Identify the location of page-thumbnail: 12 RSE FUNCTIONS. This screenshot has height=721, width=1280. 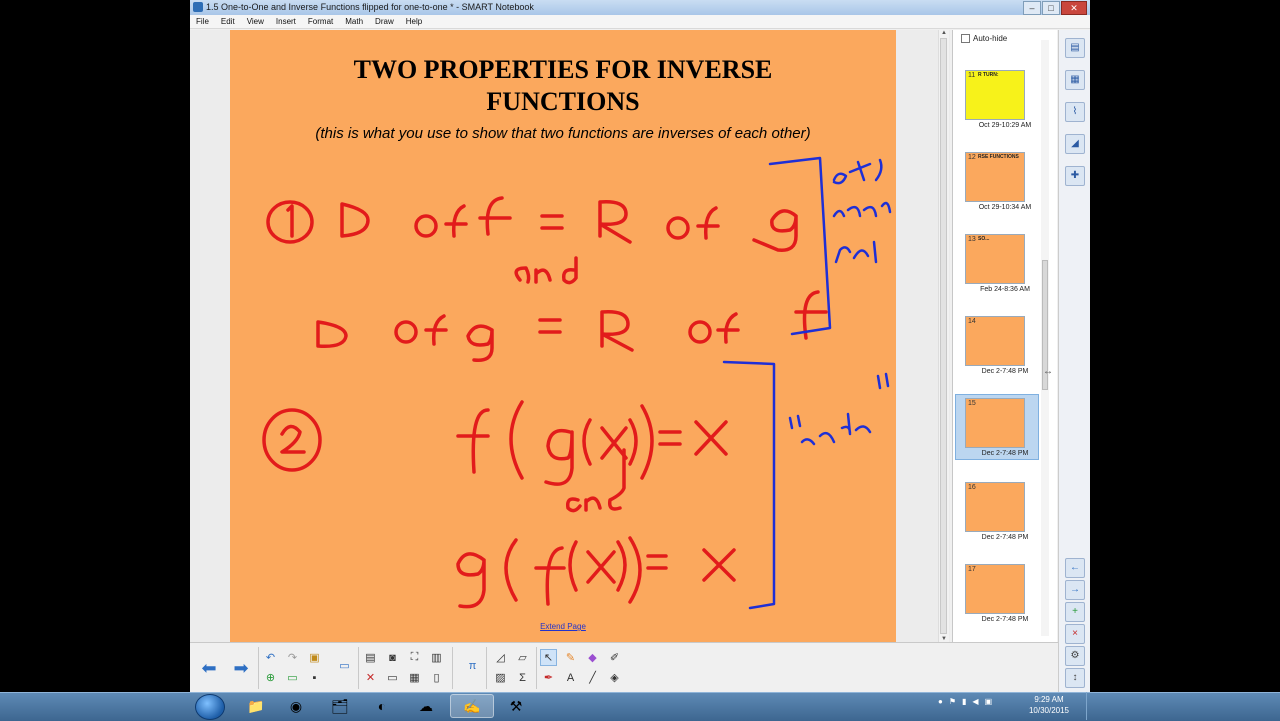
(995, 177).